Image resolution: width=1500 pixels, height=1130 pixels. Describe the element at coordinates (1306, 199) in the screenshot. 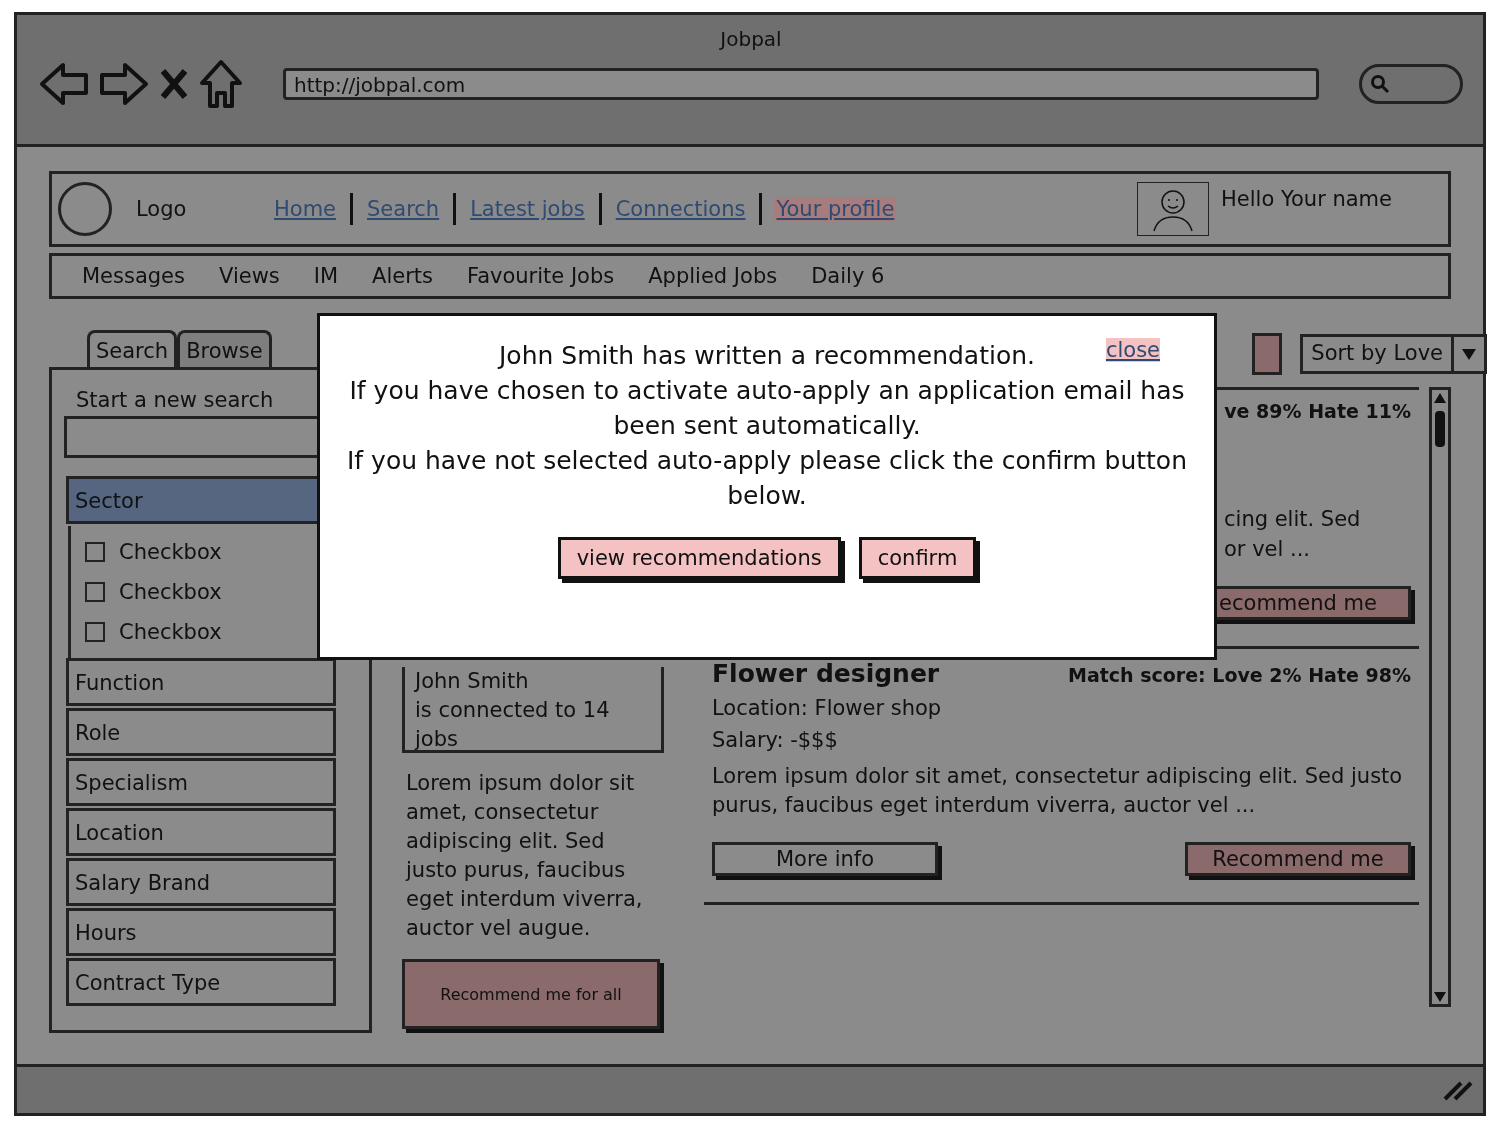

I see `greeting: Hello Your name` at that location.